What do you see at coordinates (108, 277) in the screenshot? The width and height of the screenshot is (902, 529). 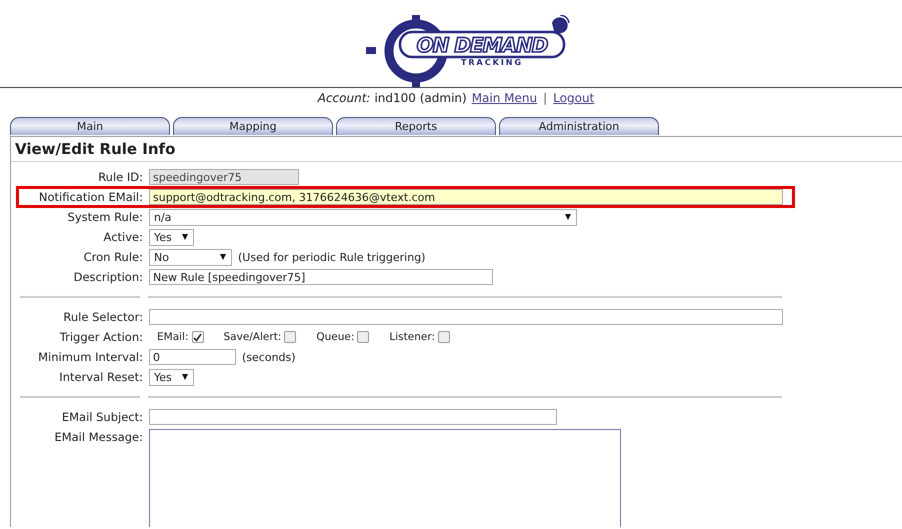 I see `field-label: Description:` at bounding box center [108, 277].